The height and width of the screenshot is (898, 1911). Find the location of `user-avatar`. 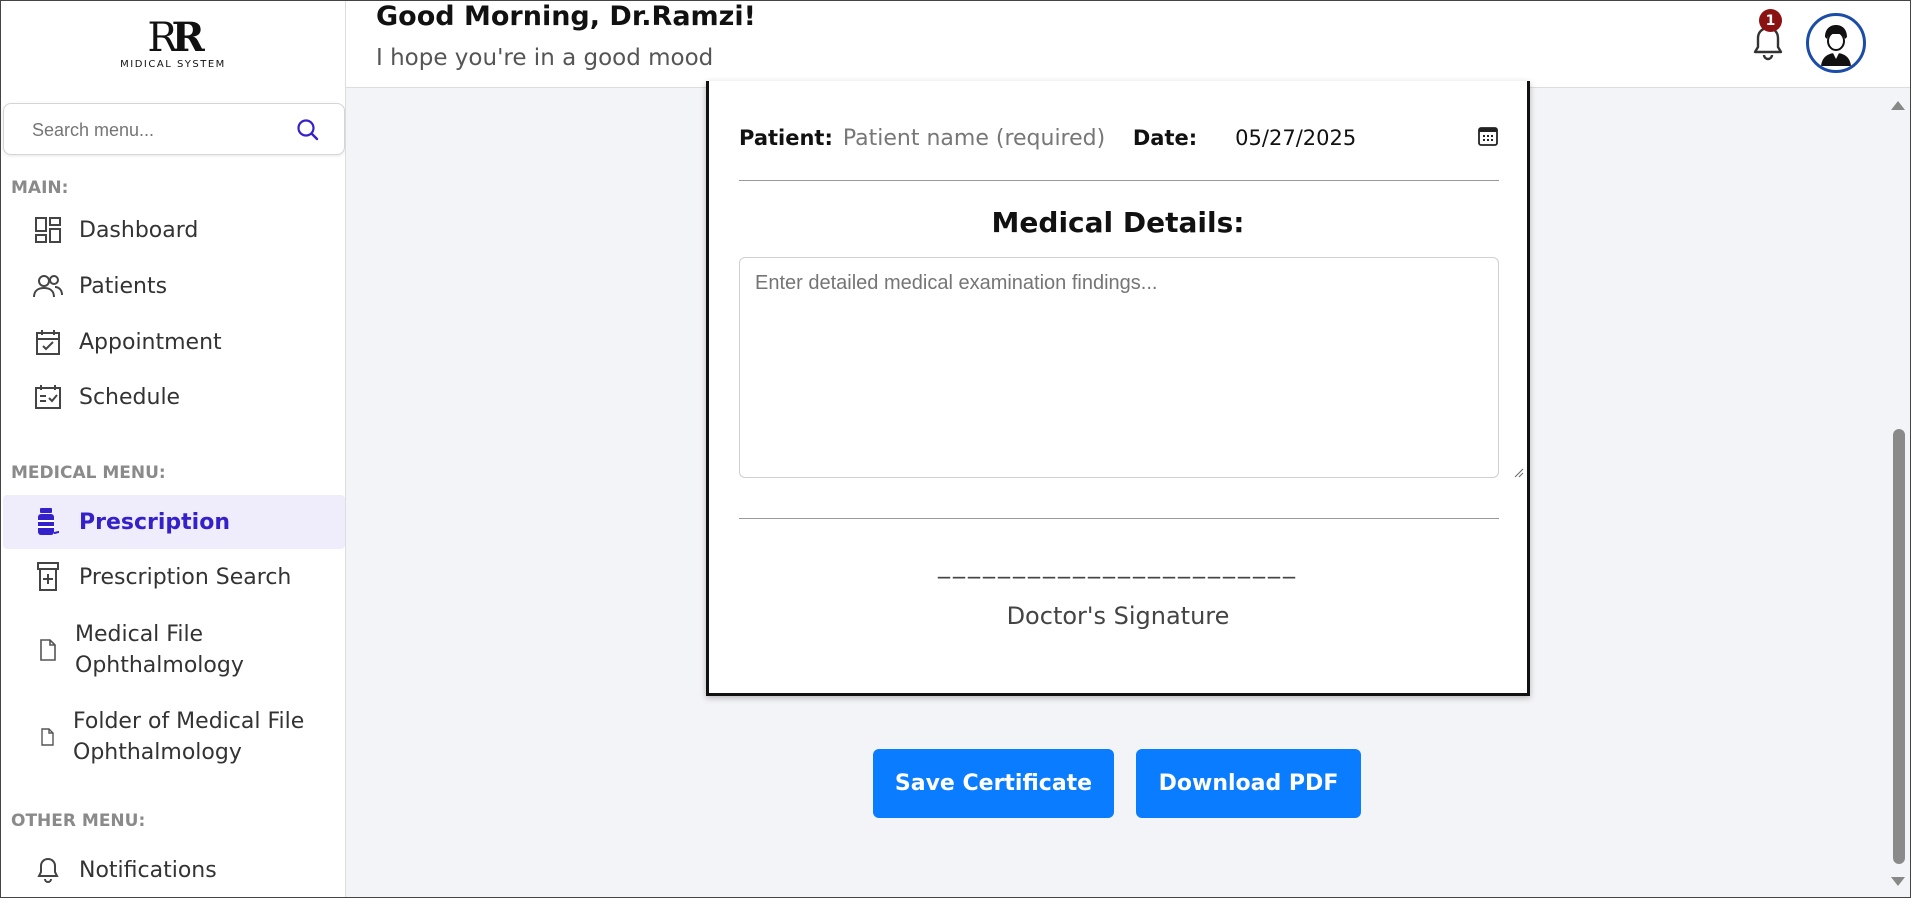

user-avatar is located at coordinates (1836, 43).